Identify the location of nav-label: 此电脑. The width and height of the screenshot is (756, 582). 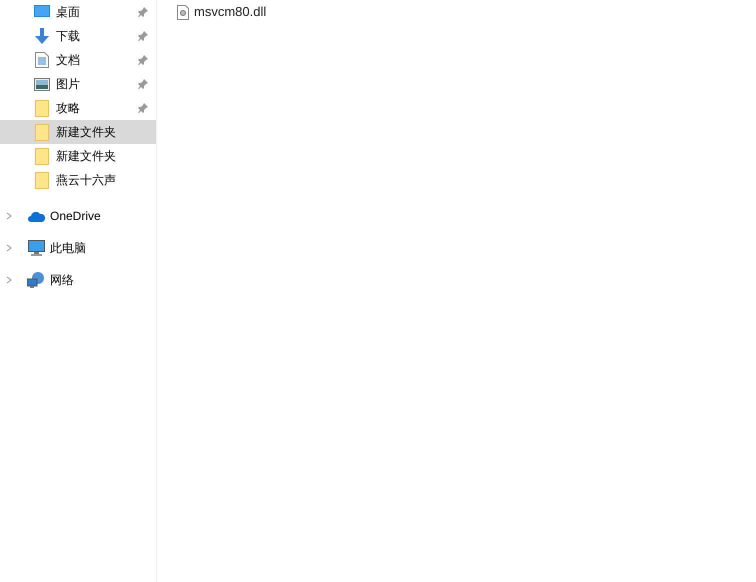
(68, 248).